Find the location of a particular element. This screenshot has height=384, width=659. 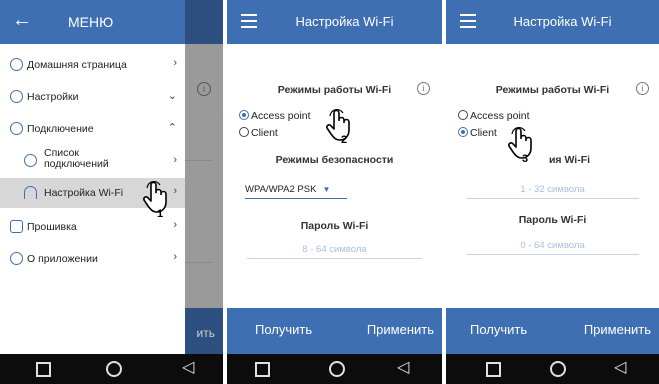

menu-item-label: О приложении is located at coordinates (62, 259).